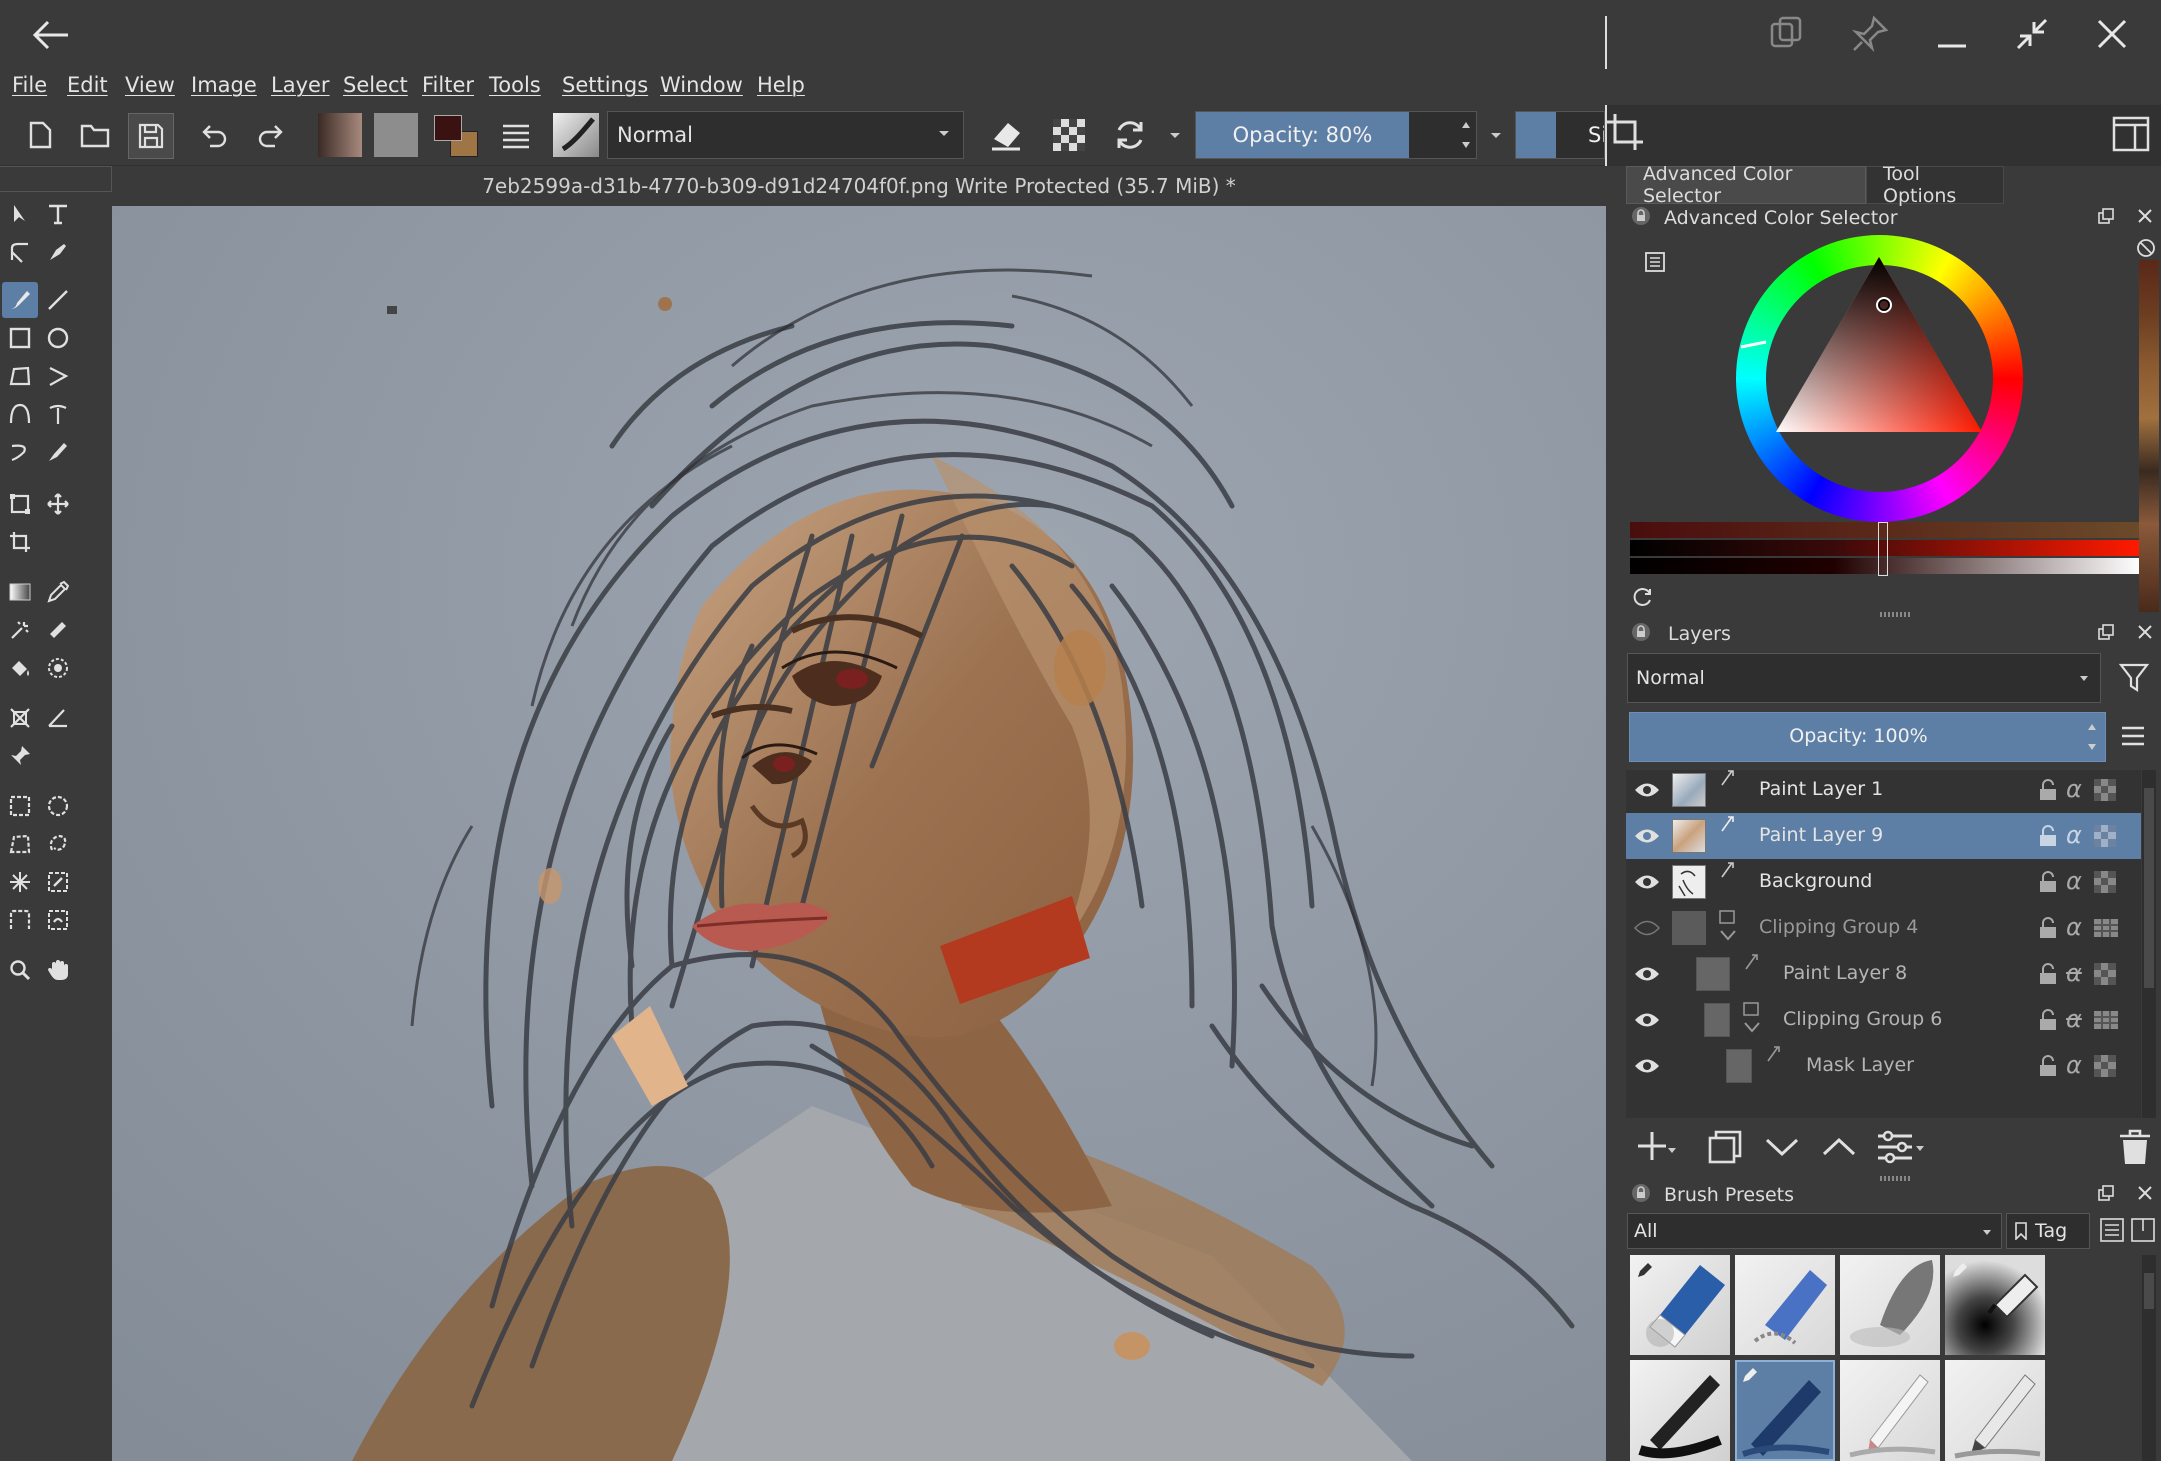  Describe the element at coordinates (58, 718) in the screenshot. I see `measure-tool-icon` at that location.